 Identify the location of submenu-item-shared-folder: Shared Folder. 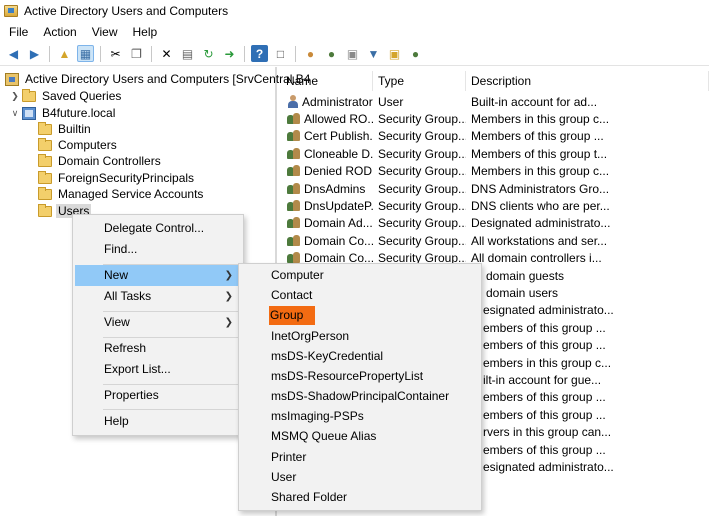
(360, 497).